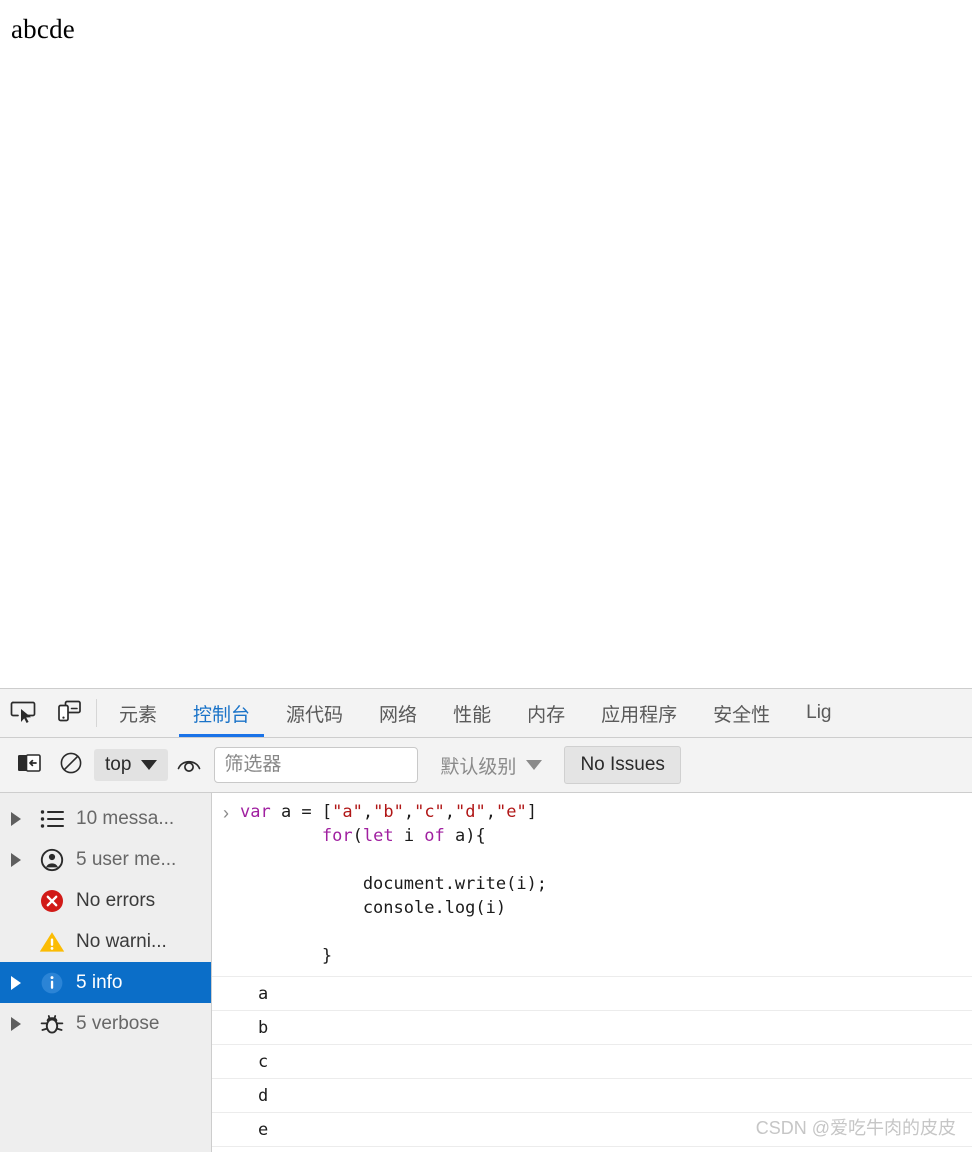  I want to click on live-expression-button, so click(189, 765).